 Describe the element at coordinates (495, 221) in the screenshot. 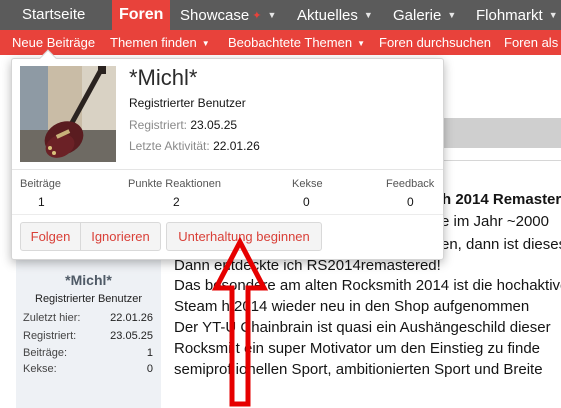

I see `post-text-line: e im Jahr ~2000` at that location.